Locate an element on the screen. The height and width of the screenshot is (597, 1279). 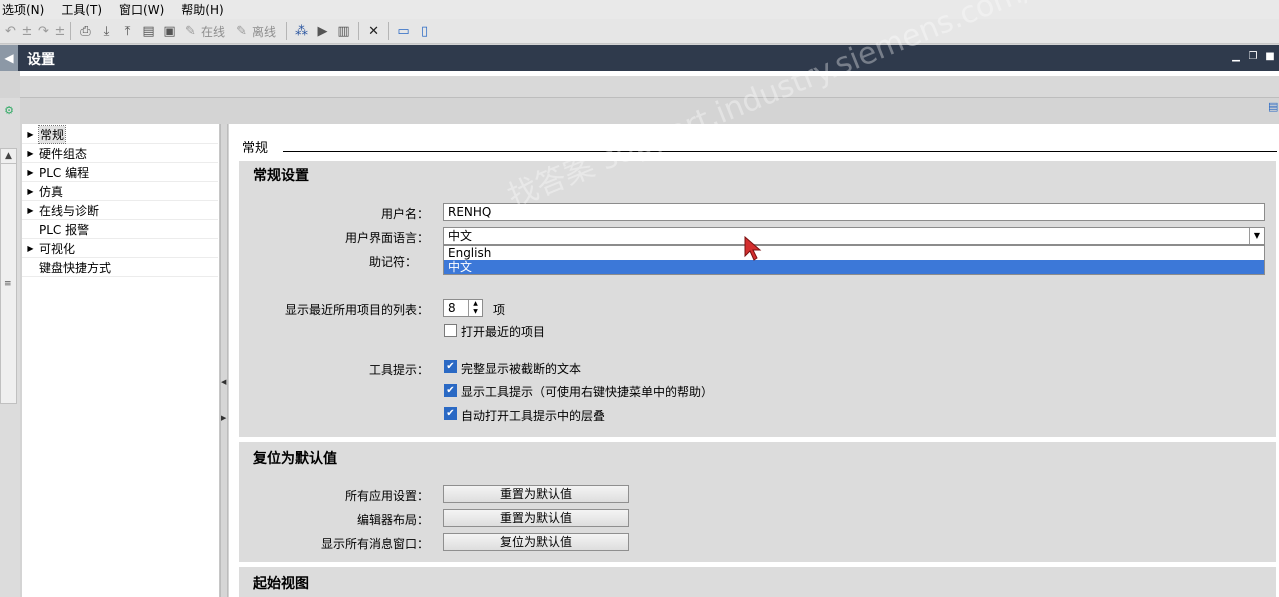
nav-item-general: ▶ 常规 is located at coordinates (120, 134).